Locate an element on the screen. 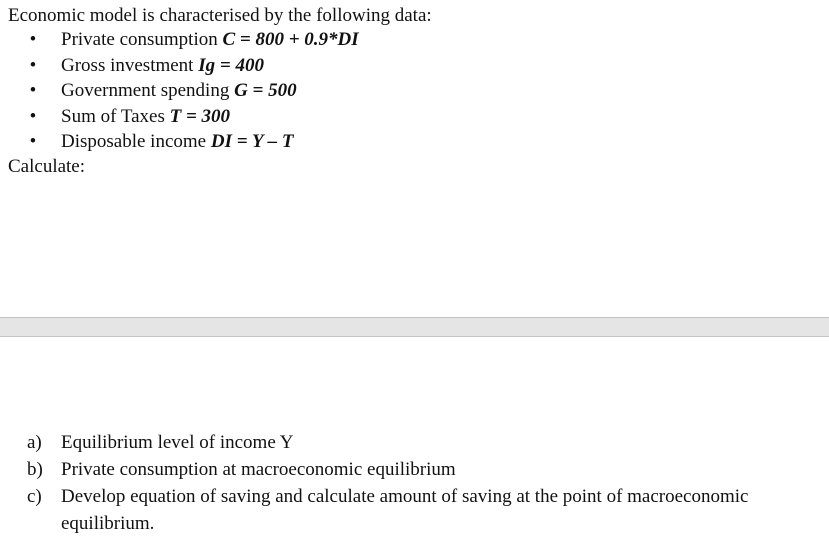 The height and width of the screenshot is (547, 829). item-equation: T = 300 is located at coordinates (200, 116).